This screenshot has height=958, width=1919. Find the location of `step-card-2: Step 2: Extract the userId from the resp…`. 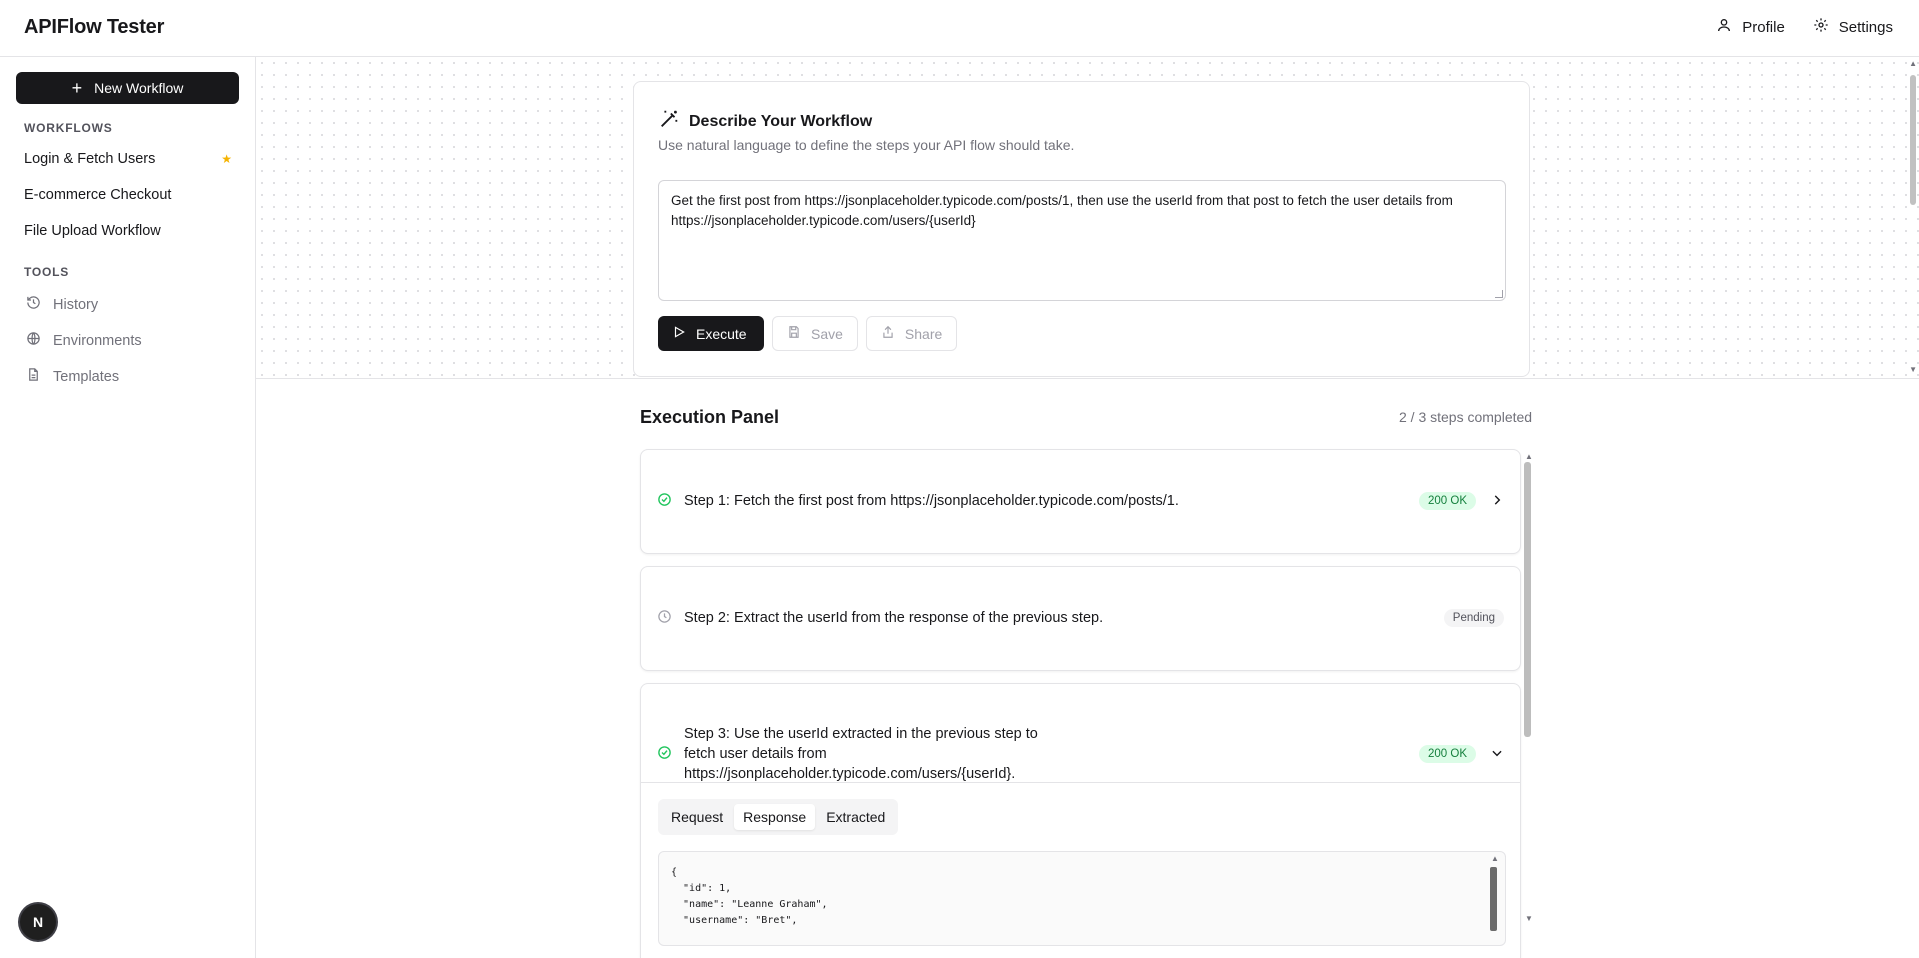

step-card-2: Step 2: Extract the userId from the resp… is located at coordinates (1080, 618).